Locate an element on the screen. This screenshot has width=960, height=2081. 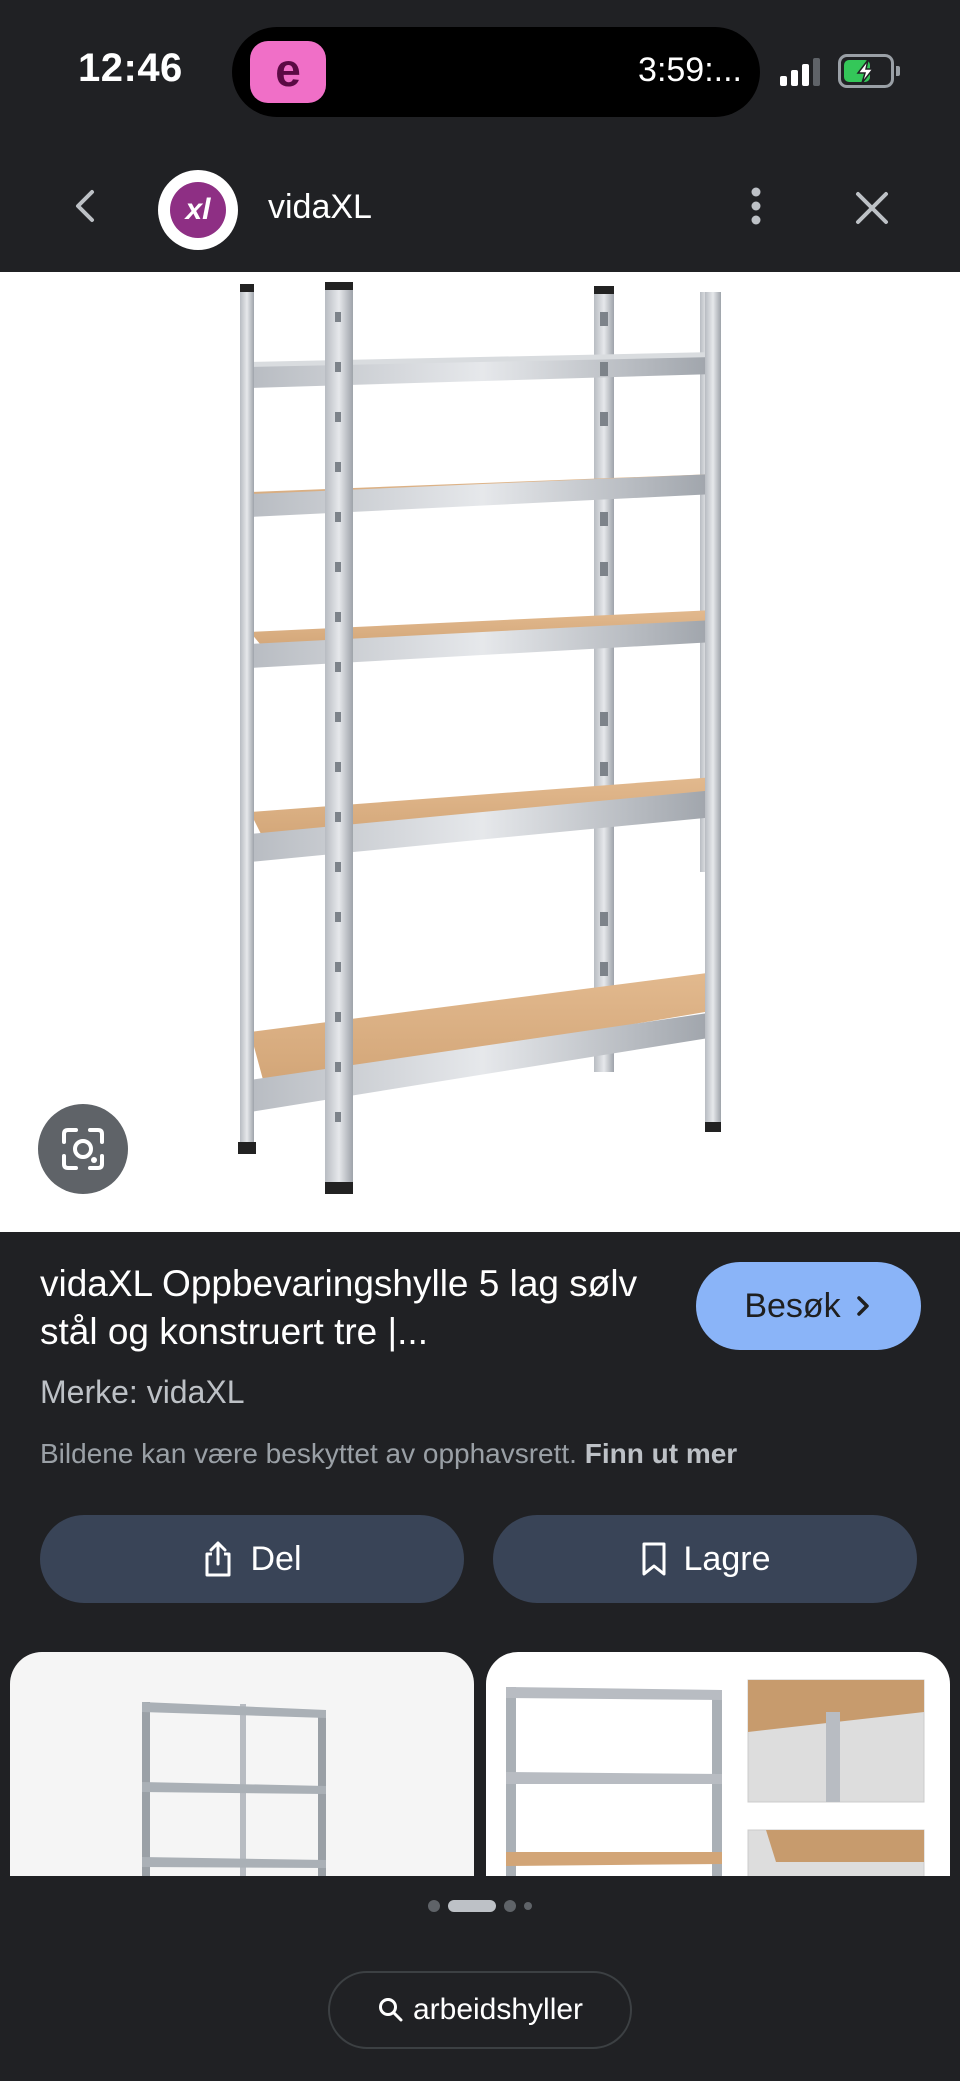
island-app-icon: e is located at coordinates (288, 72).